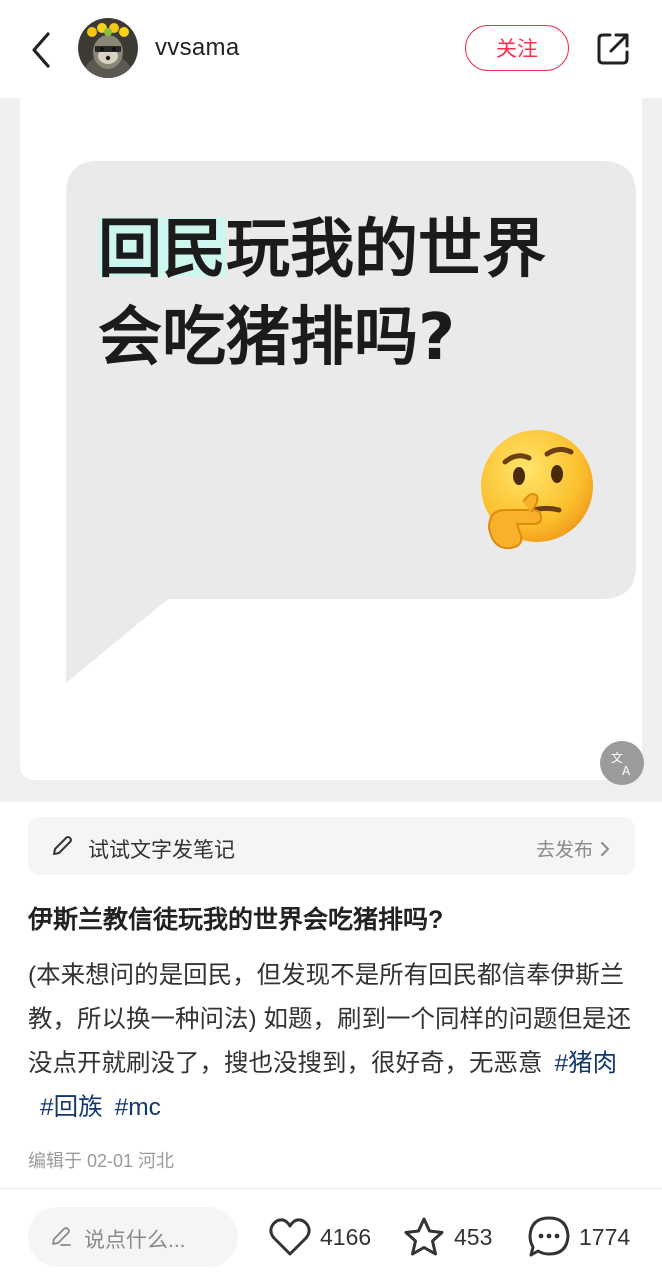  Describe the element at coordinates (161, 850) in the screenshot. I see `try-text-note-label: 试试文字发笔记` at that location.